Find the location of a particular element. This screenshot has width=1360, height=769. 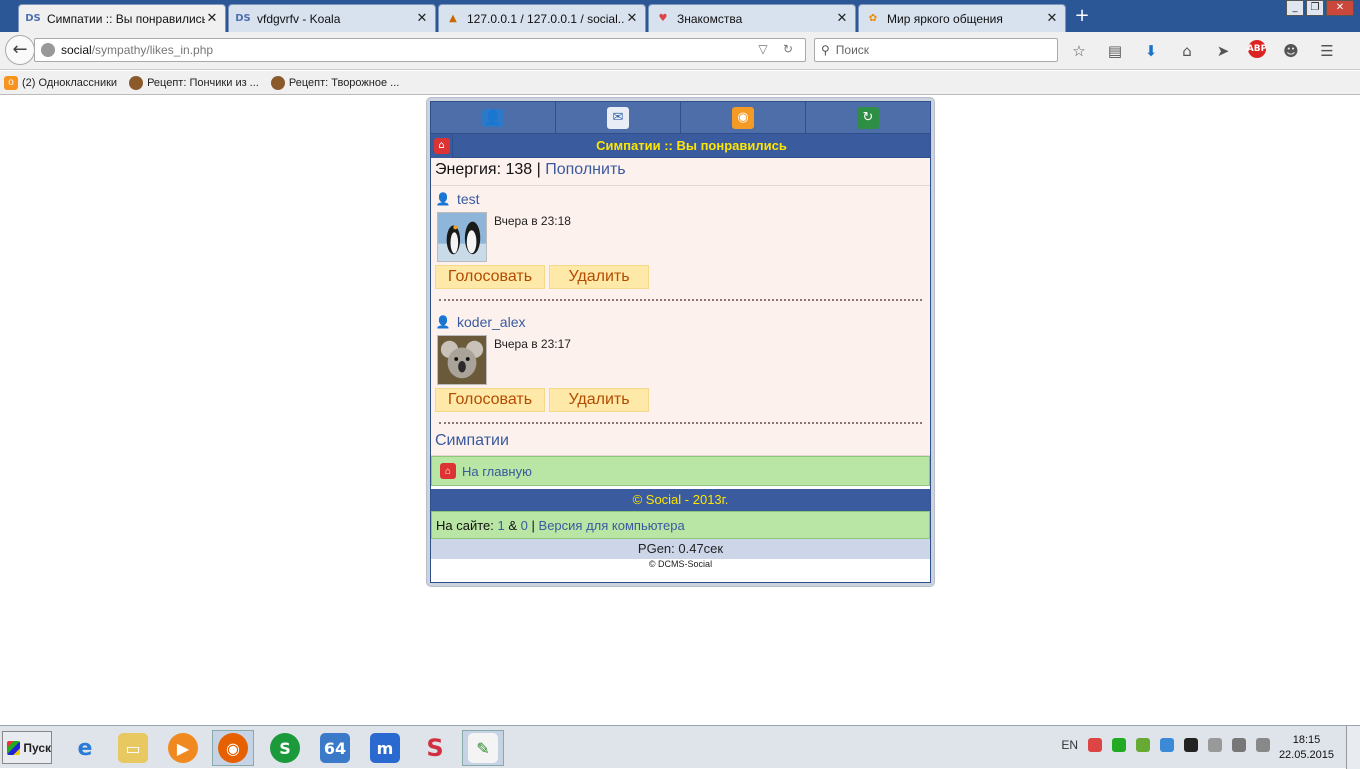

bookmark-odnoklassniki: о (2) Одноклассники is located at coordinates (61, 82).